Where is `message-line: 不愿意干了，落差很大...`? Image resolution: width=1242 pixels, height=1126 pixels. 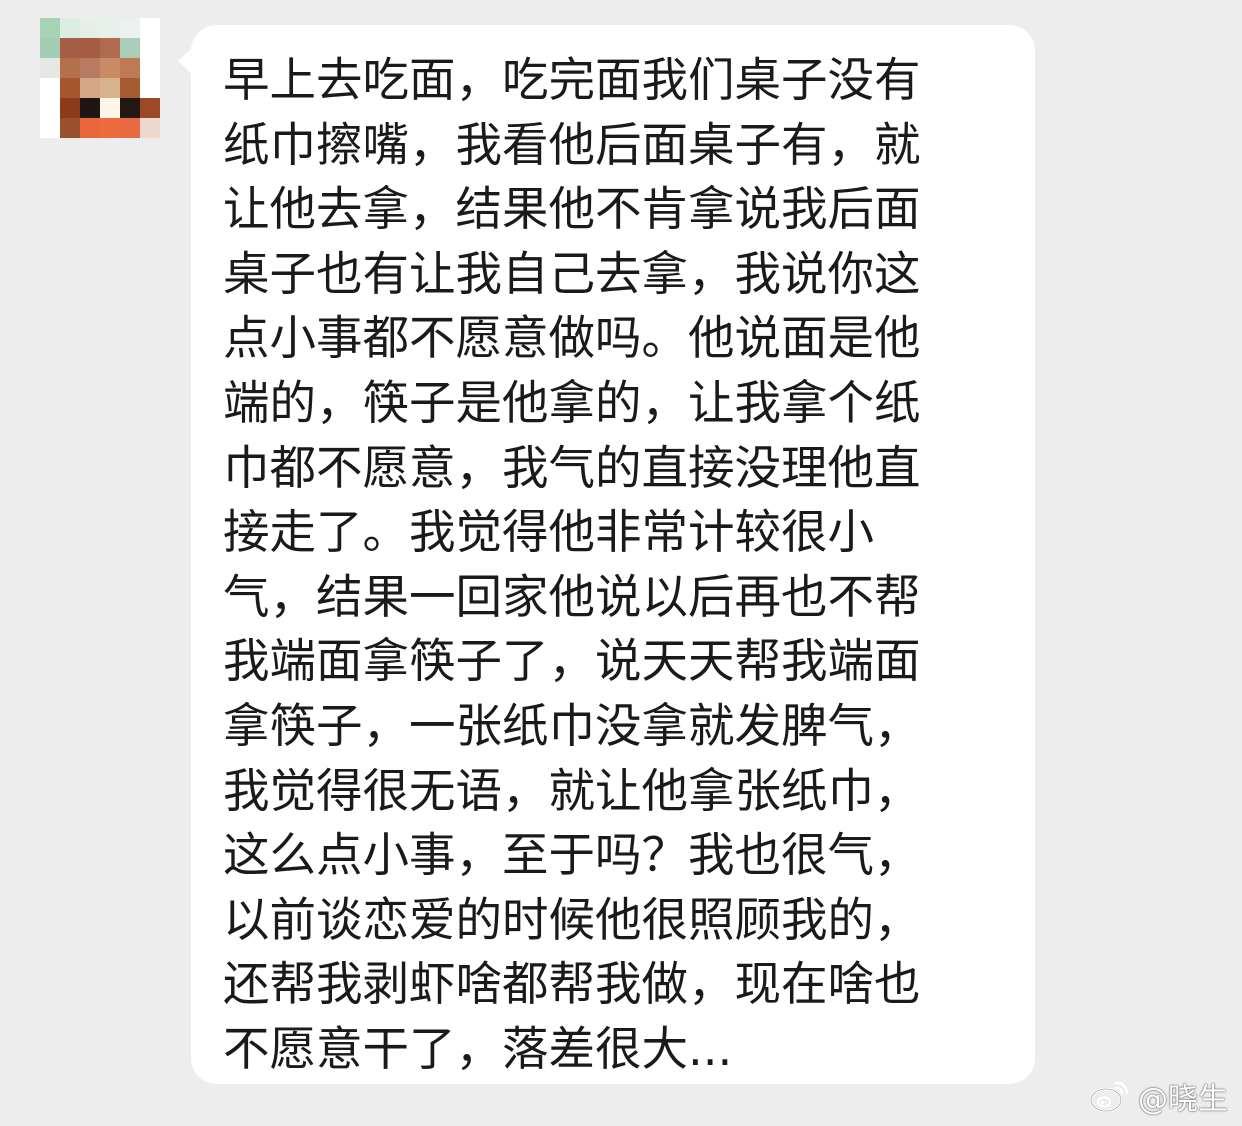
message-line: 不愿意干了，落差很大... is located at coordinates (478, 1048).